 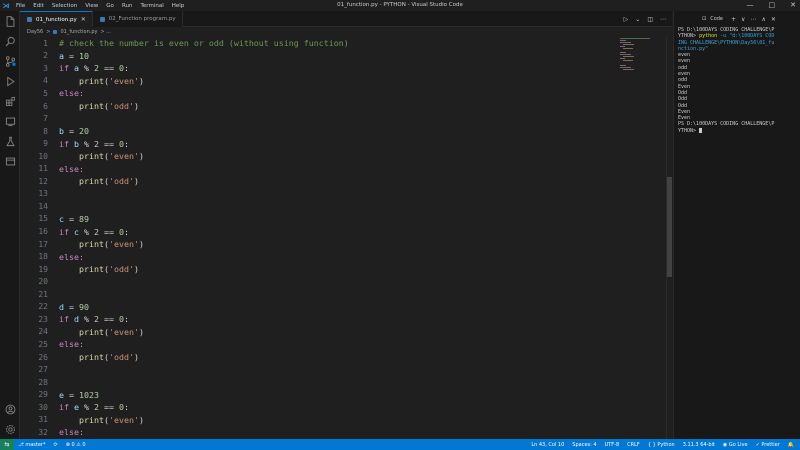 What do you see at coordinates (110, 6) in the screenshot?
I see `menu-go: Go` at bounding box center [110, 6].